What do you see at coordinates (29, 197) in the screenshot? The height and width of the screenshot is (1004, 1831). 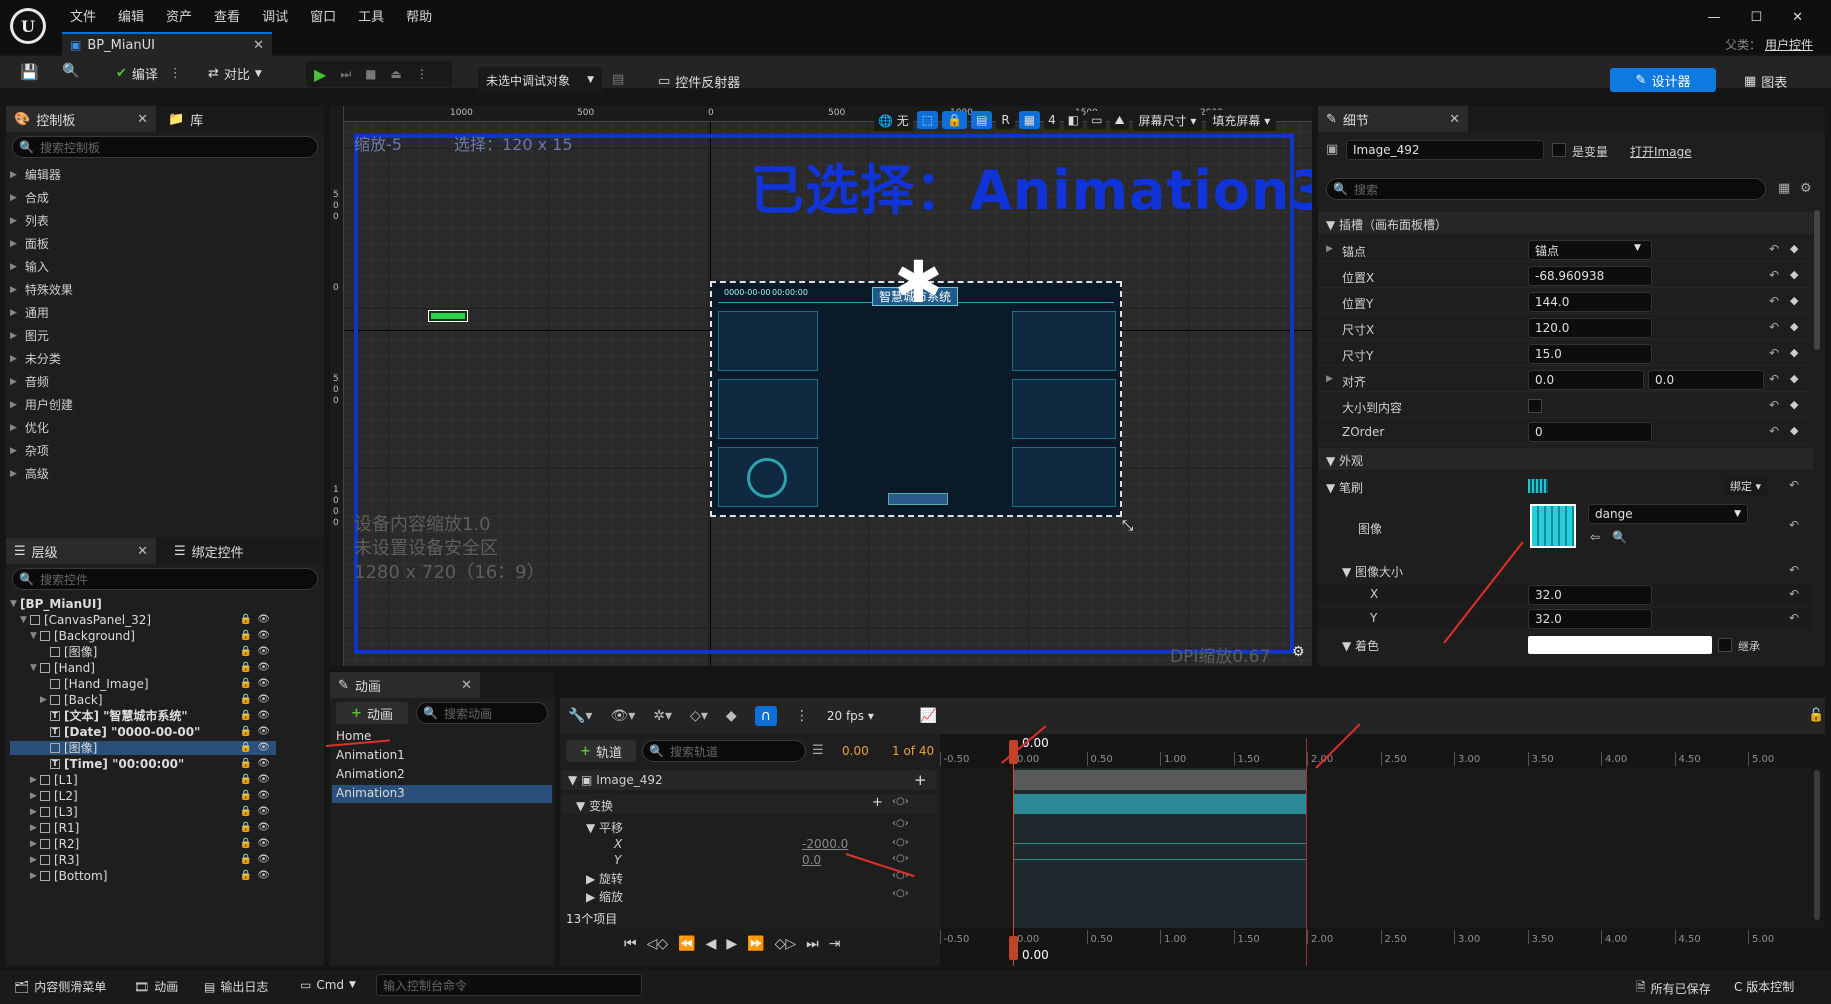 I see `palette-category: ▶ 合成` at bounding box center [29, 197].